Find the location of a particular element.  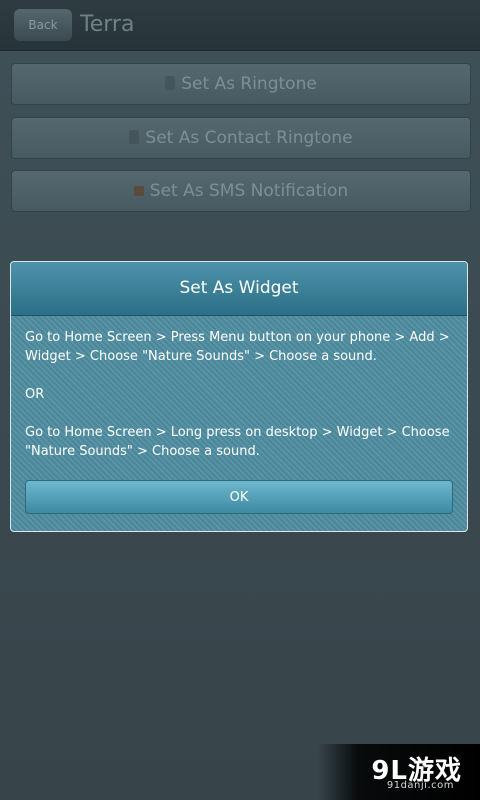

app-title: Terra is located at coordinates (107, 24).